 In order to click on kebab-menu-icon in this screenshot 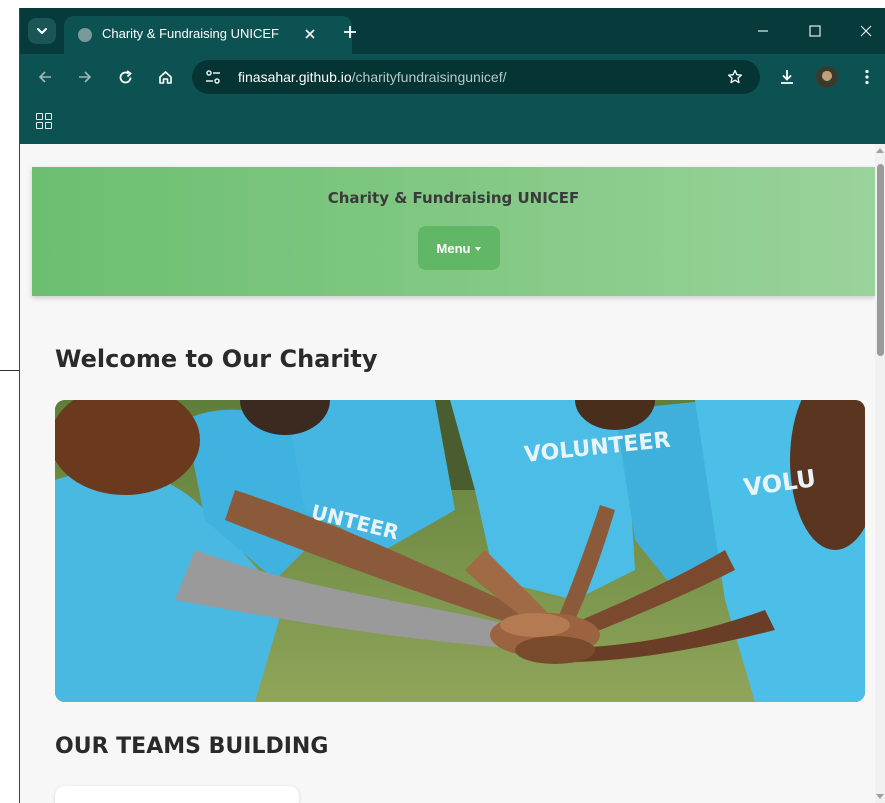, I will do `click(867, 77)`.